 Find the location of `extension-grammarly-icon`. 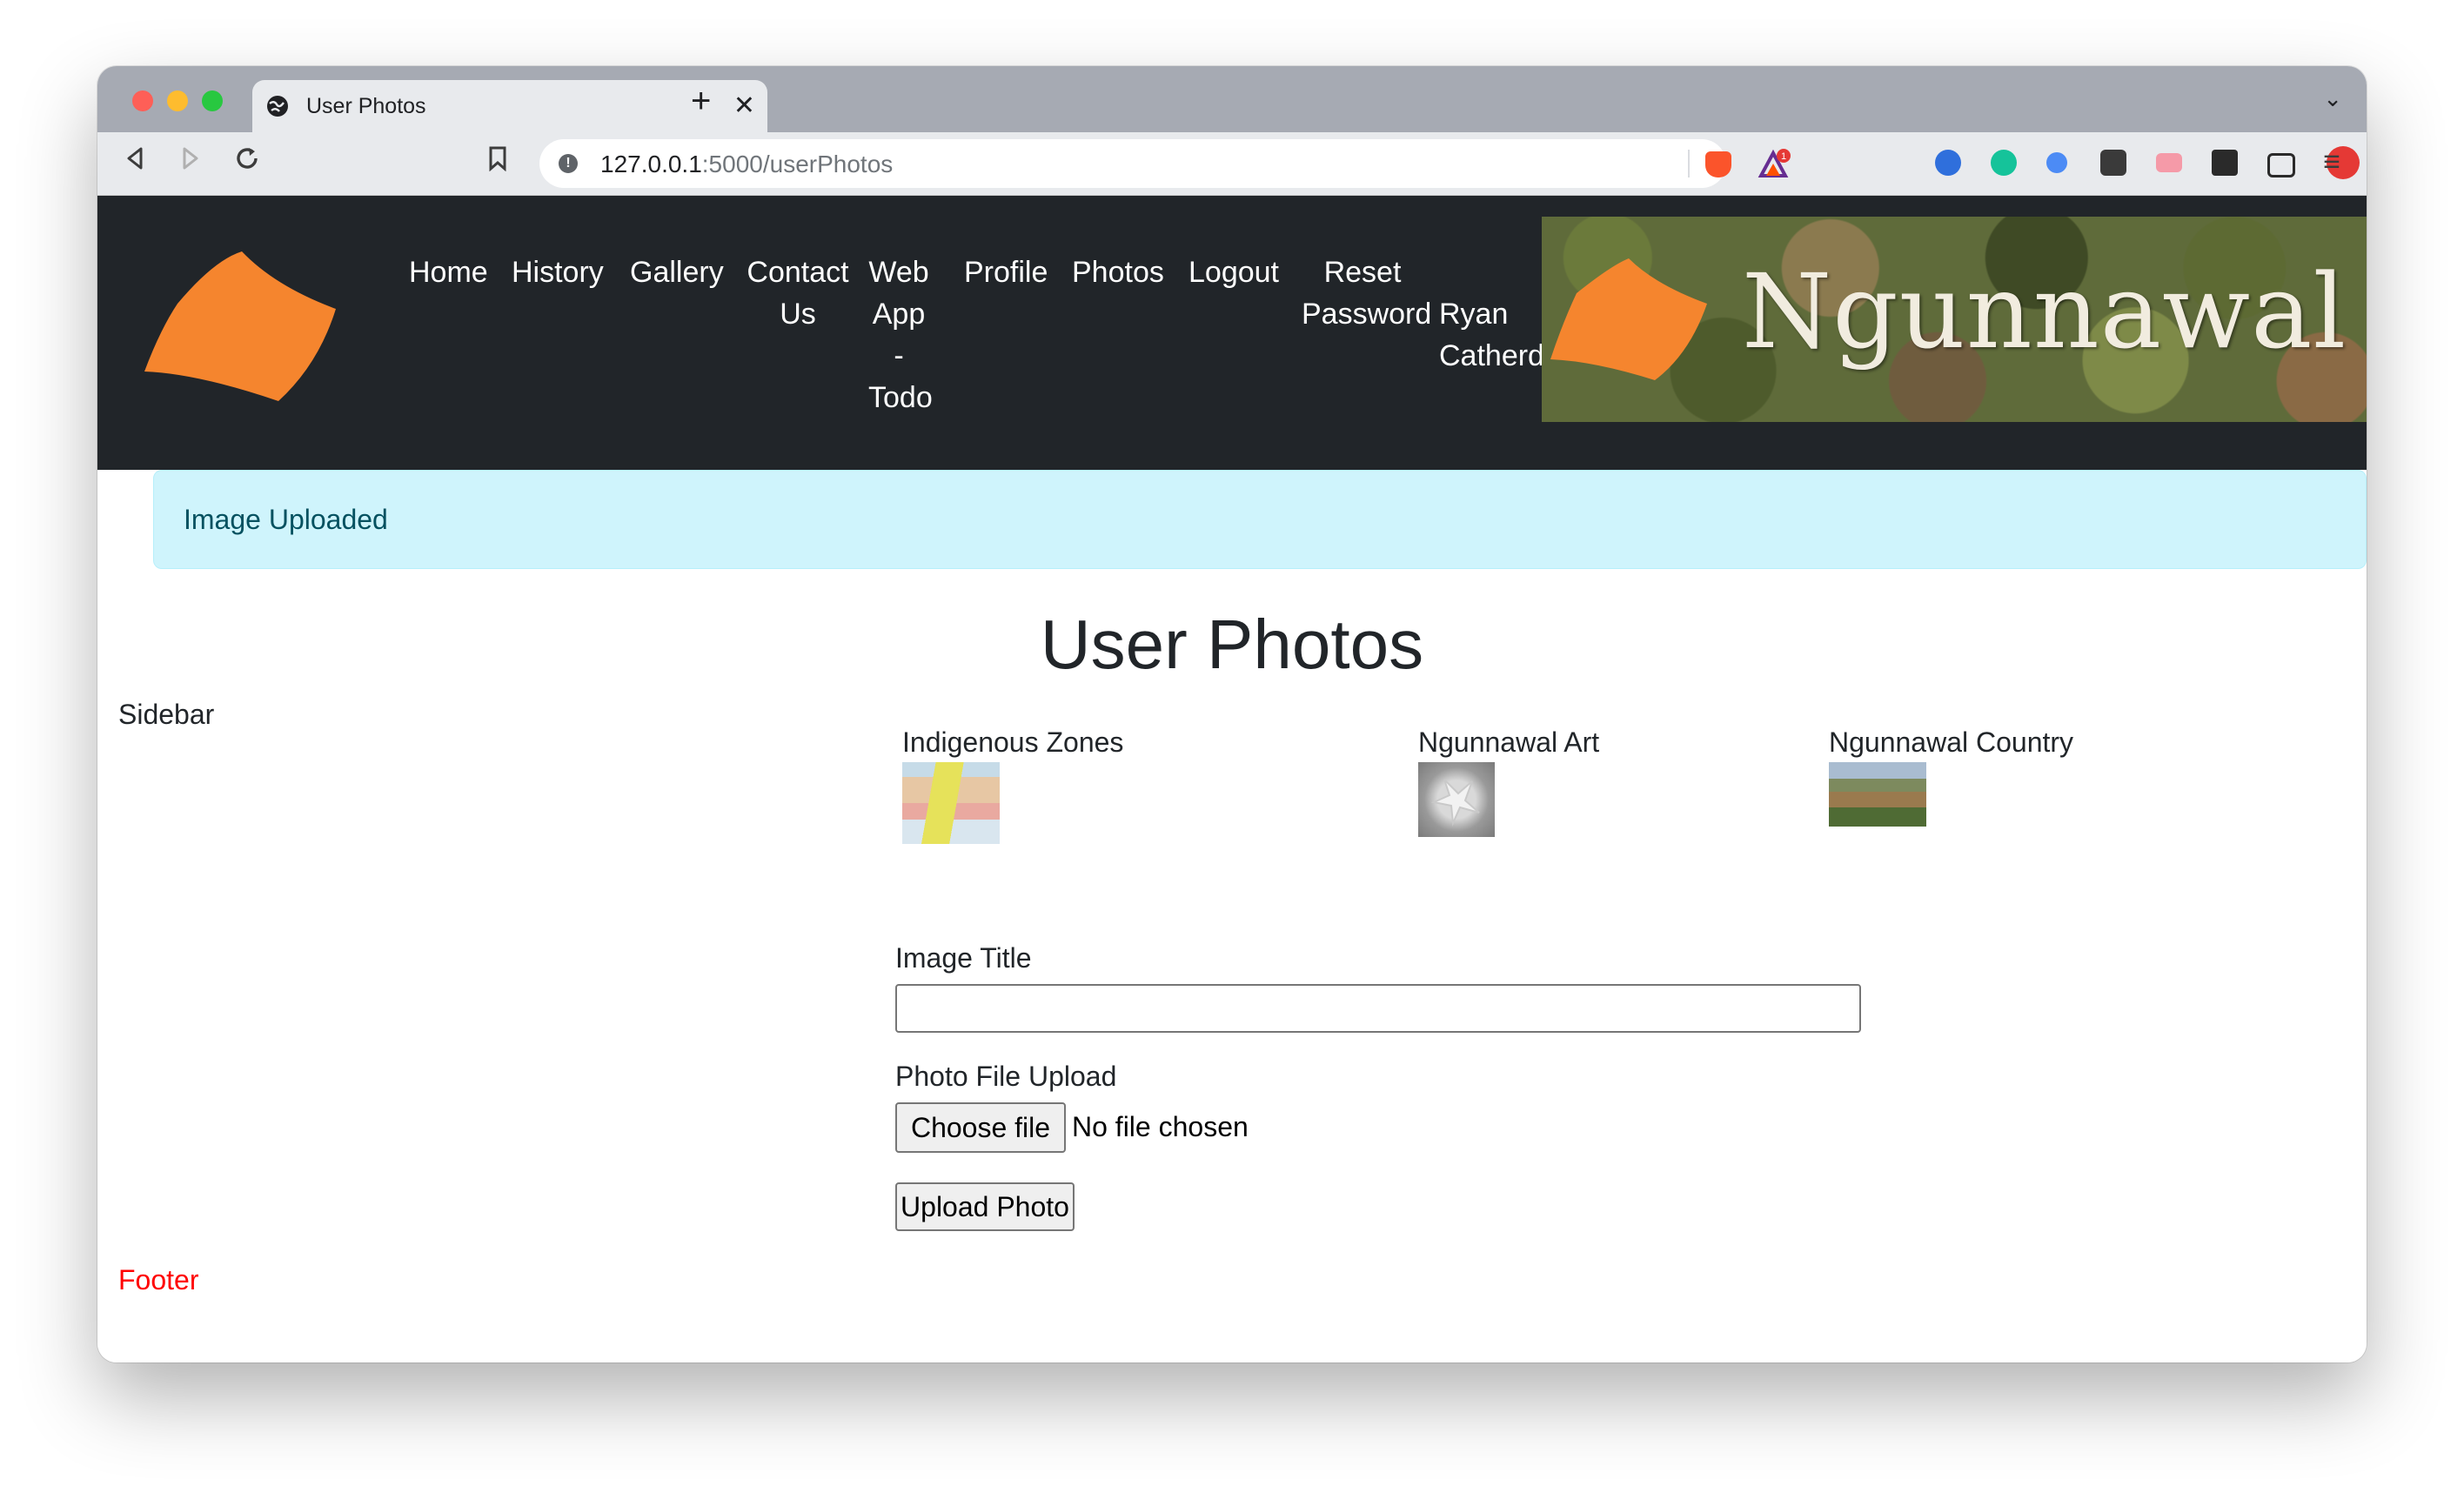

extension-grammarly-icon is located at coordinates (2004, 163).